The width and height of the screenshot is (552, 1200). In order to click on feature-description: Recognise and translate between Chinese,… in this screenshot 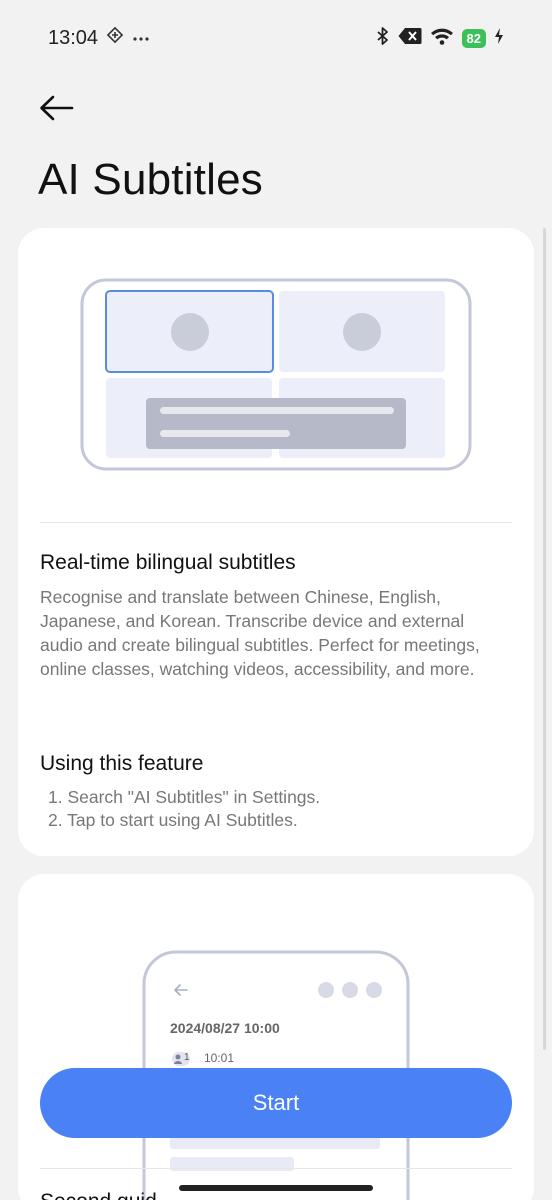, I will do `click(260, 633)`.